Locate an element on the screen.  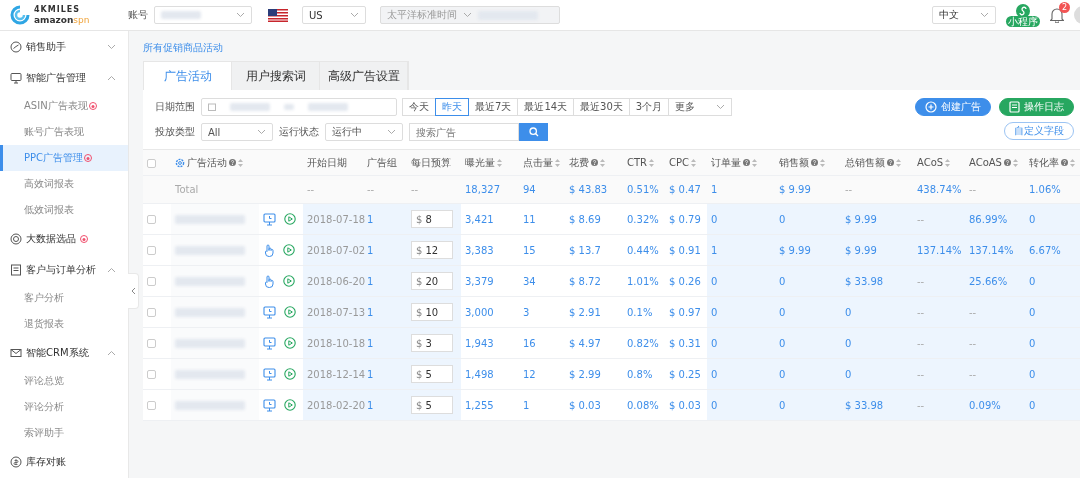
column-header: 点击量 is located at coordinates (542, 163).